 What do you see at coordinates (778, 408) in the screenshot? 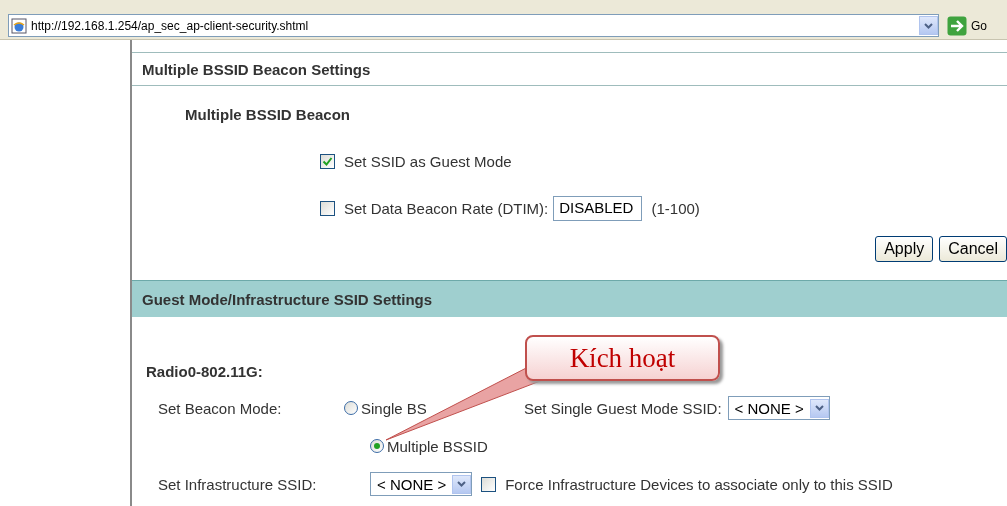
I see `guest-ssid-select: < NONE >` at bounding box center [778, 408].